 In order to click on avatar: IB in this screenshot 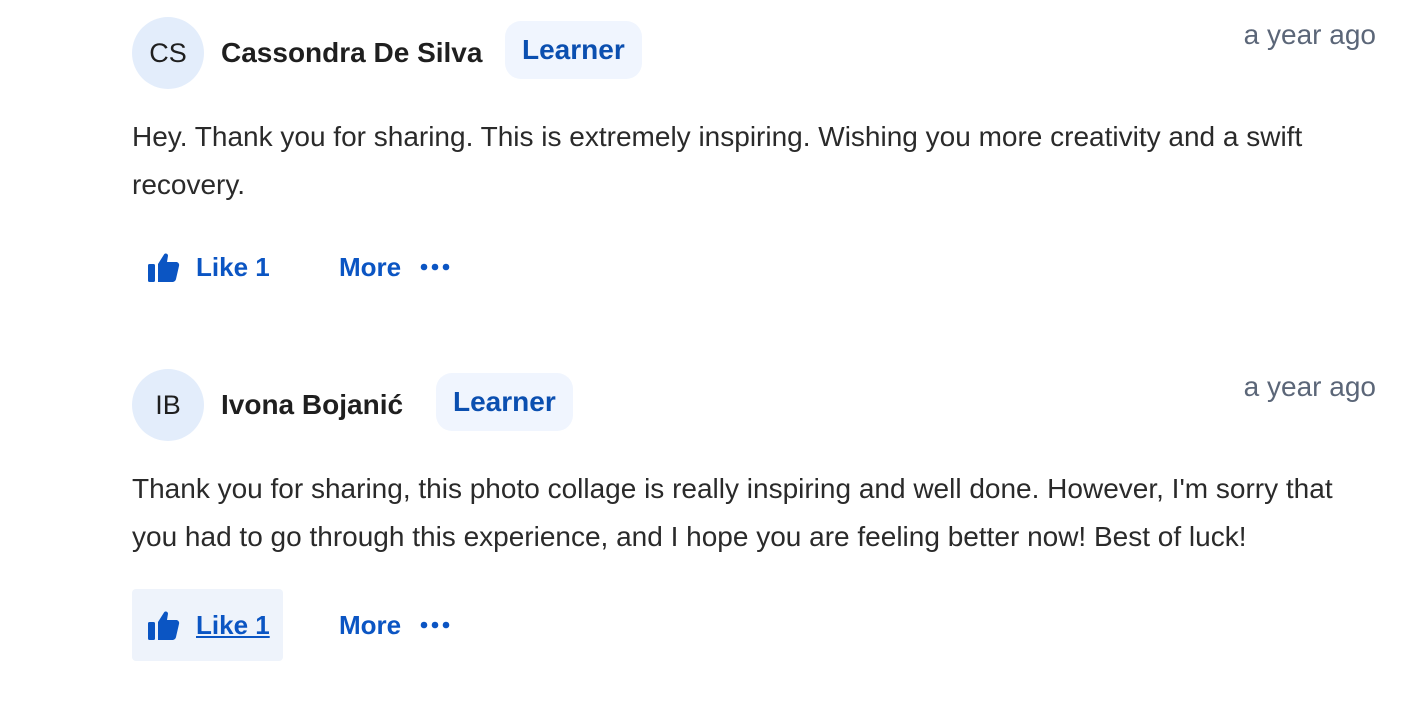, I will do `click(168, 405)`.